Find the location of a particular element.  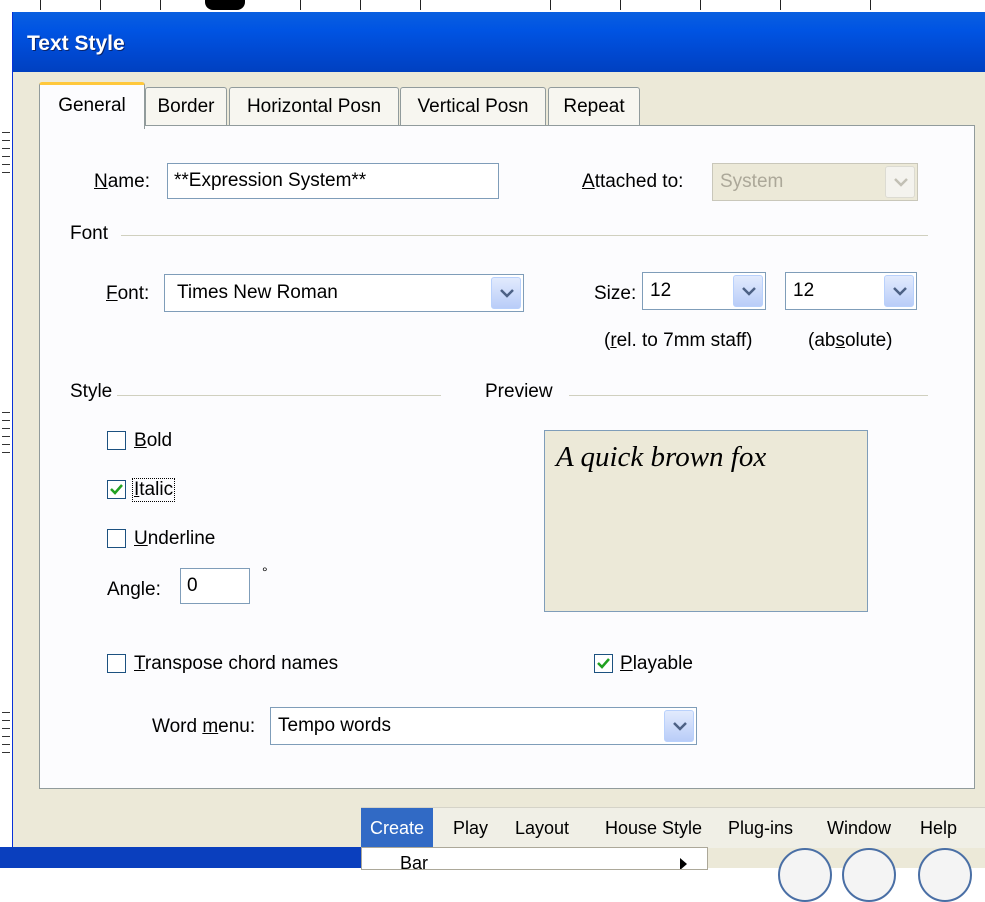

submenu-arrow-icon is located at coordinates (683, 863).